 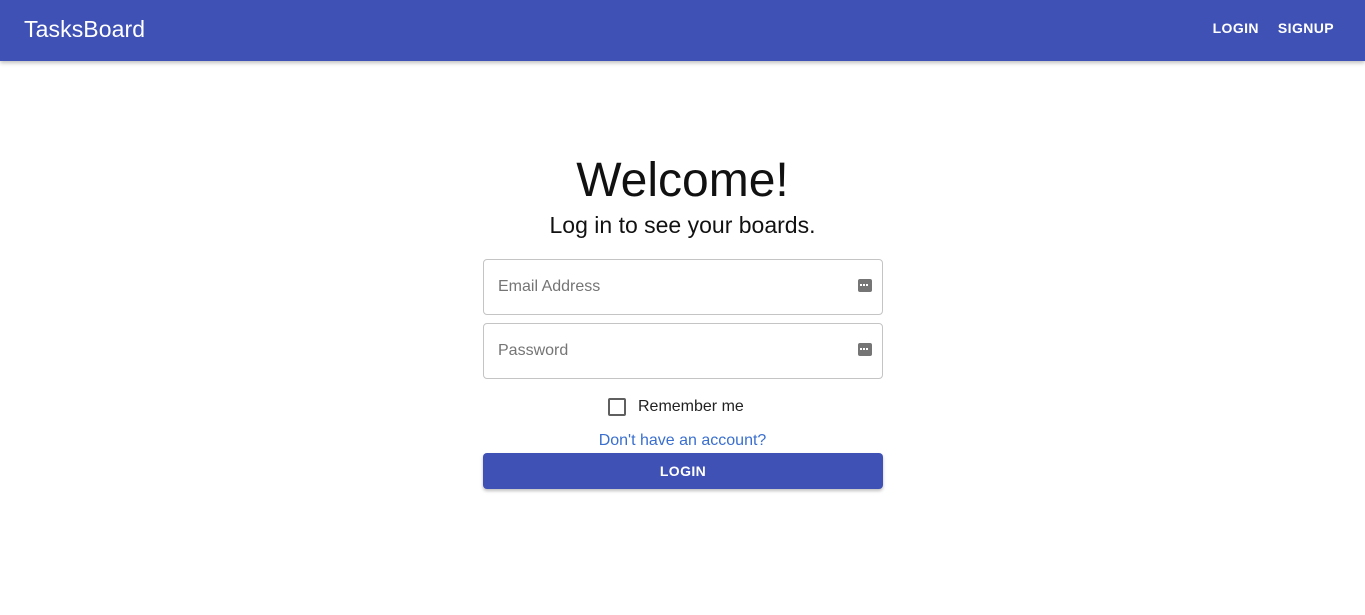 I want to click on password-input, so click(x=683, y=351).